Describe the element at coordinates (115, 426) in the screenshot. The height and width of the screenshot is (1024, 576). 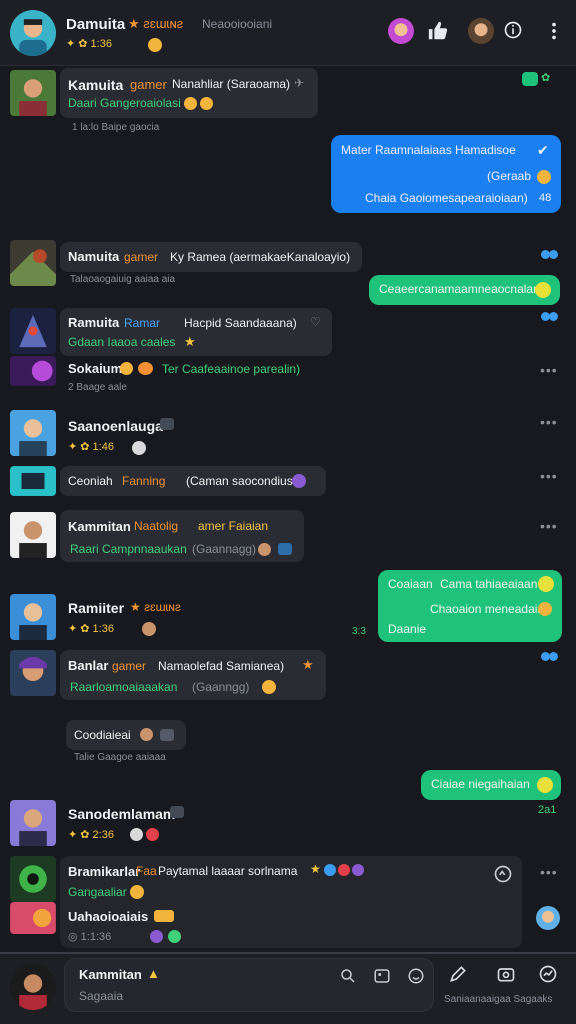
I see `sender-name: Saanoenlauga` at that location.